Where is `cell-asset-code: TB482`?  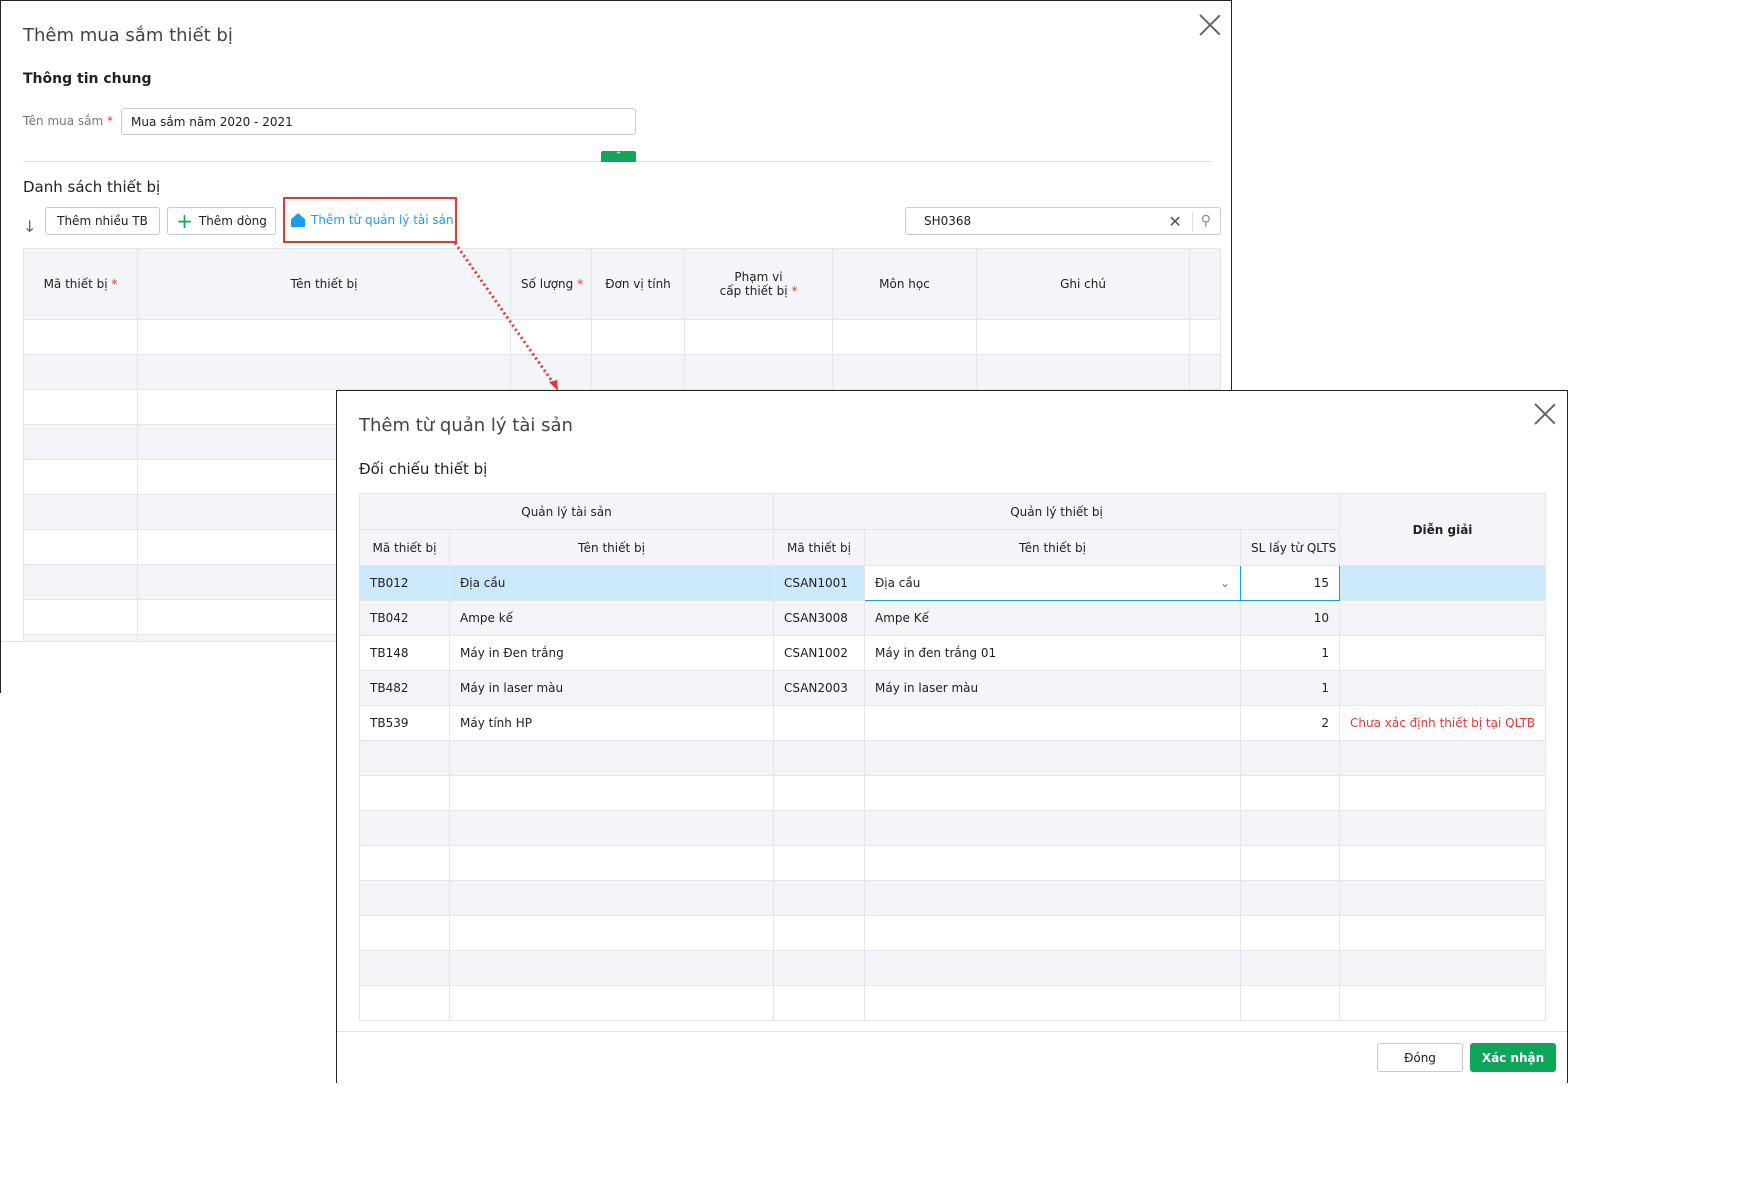
cell-asset-code: TB482 is located at coordinates (404, 688).